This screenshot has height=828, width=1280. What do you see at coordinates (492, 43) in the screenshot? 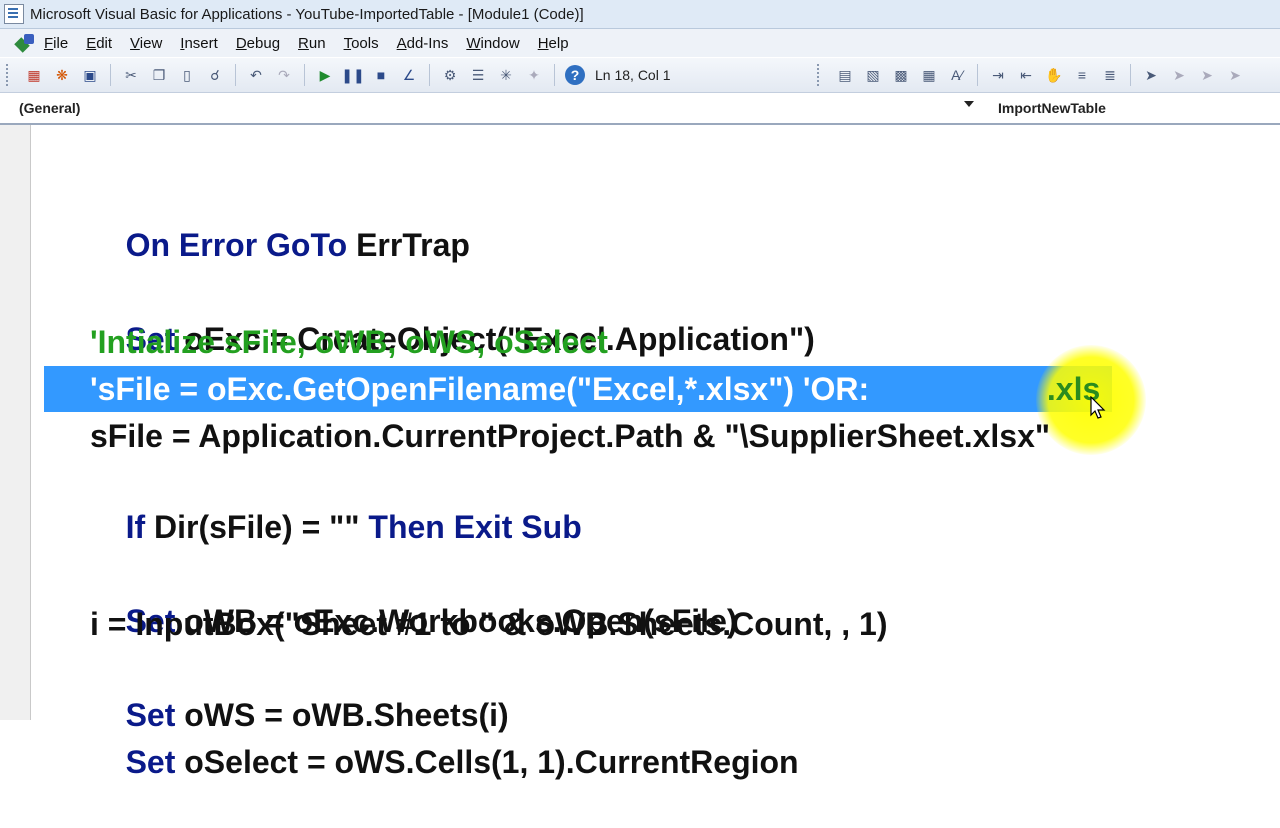
I see `menu-window: Window` at bounding box center [492, 43].